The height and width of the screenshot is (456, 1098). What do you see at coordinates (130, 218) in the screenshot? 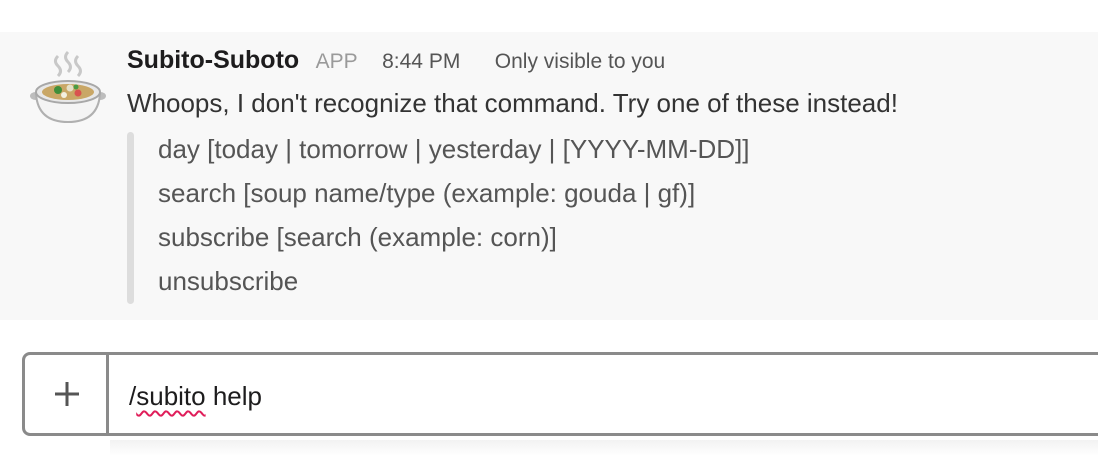
I see `attachment-bar` at bounding box center [130, 218].